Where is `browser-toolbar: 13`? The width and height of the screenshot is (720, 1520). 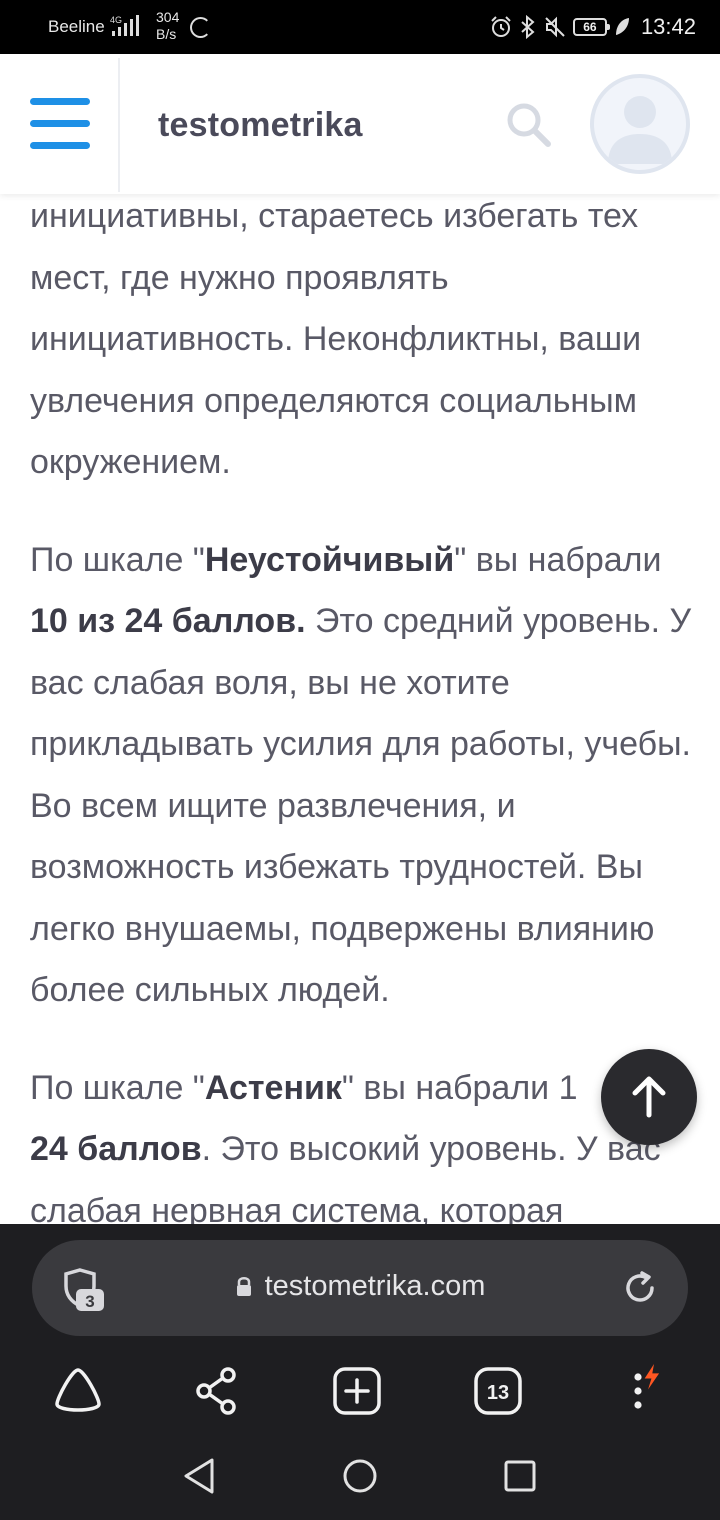
browser-toolbar: 13 is located at coordinates (360, 1390).